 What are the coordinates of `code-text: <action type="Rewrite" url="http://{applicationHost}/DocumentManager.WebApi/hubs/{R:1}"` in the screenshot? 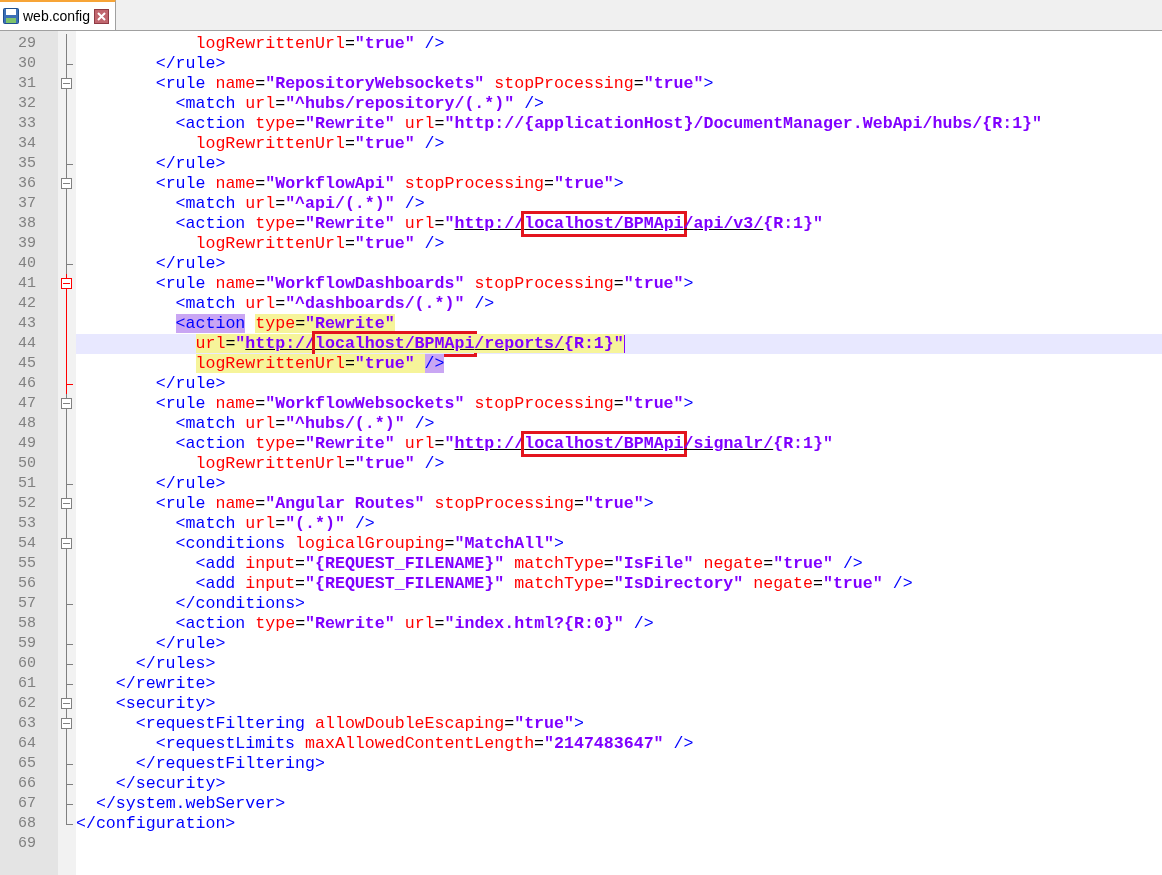 It's located at (608, 124).